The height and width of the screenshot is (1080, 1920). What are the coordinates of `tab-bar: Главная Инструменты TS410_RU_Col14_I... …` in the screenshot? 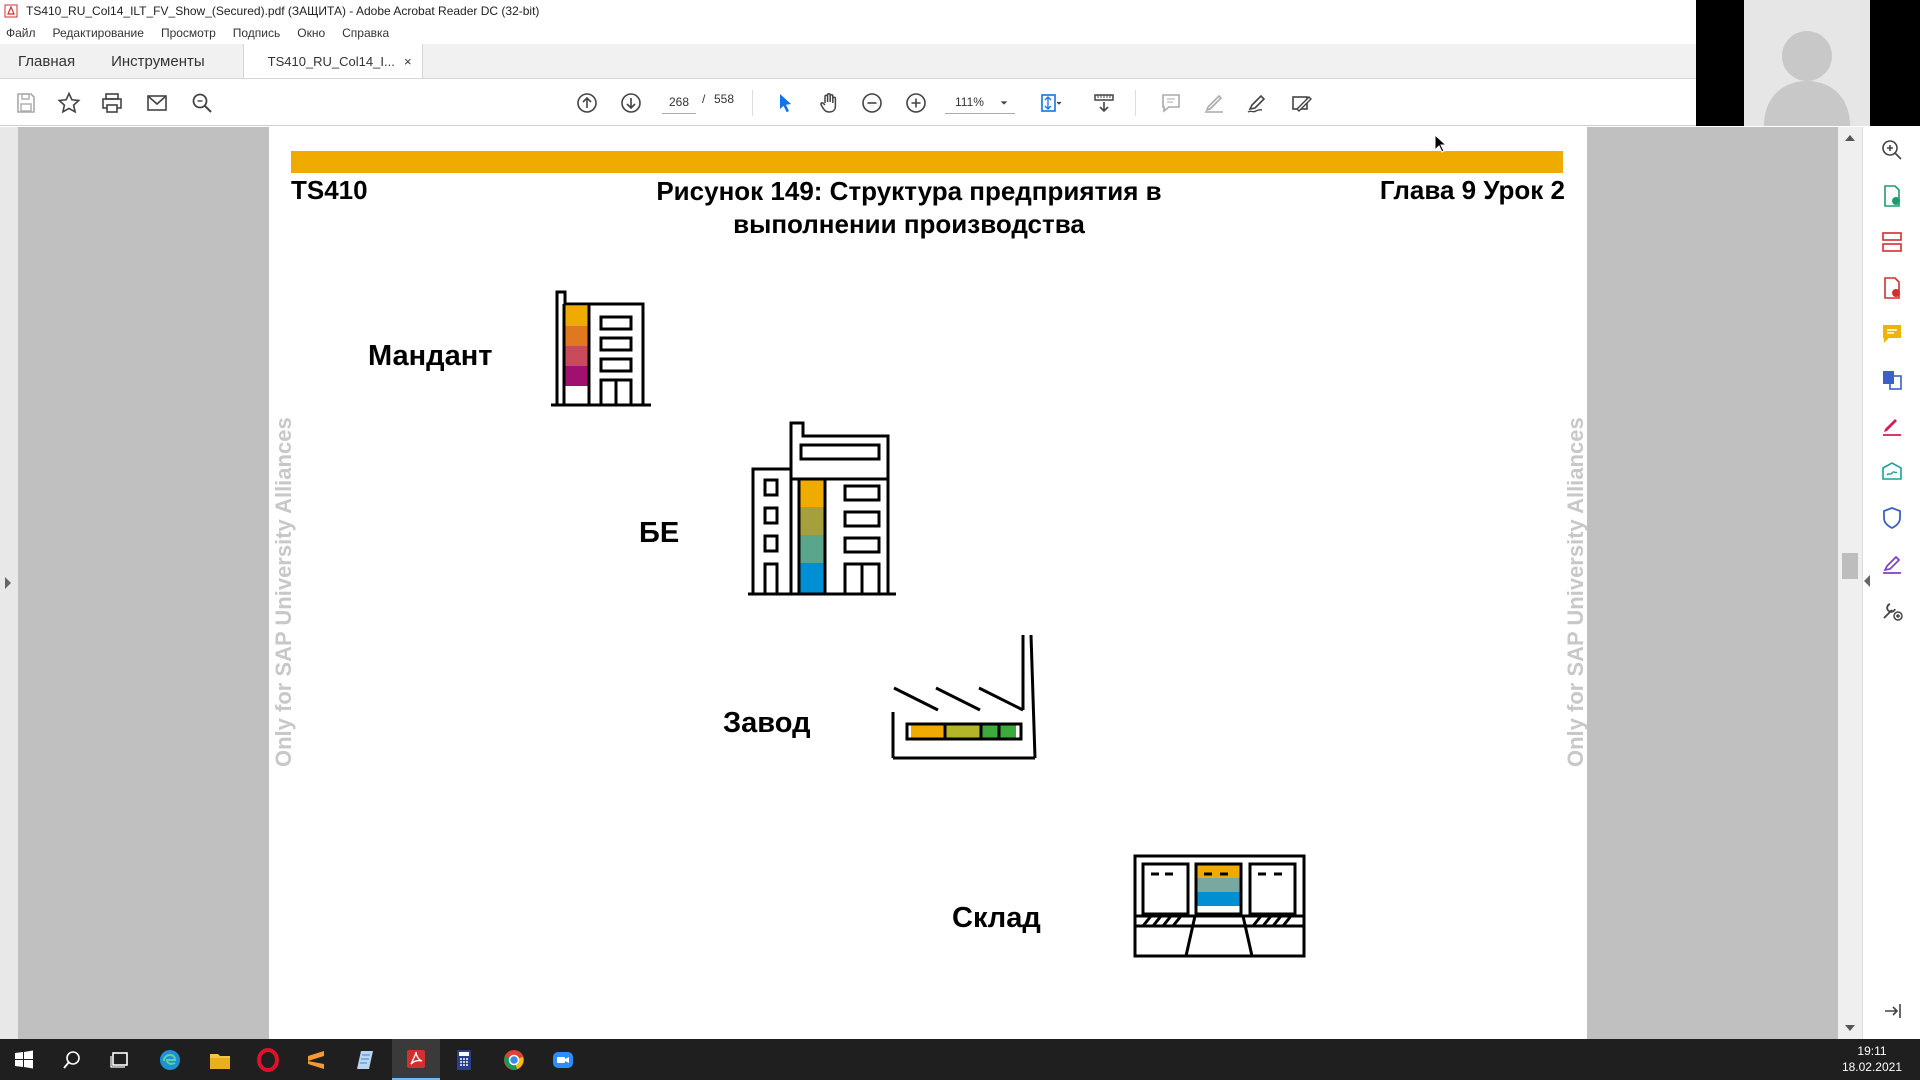 It's located at (848, 61).